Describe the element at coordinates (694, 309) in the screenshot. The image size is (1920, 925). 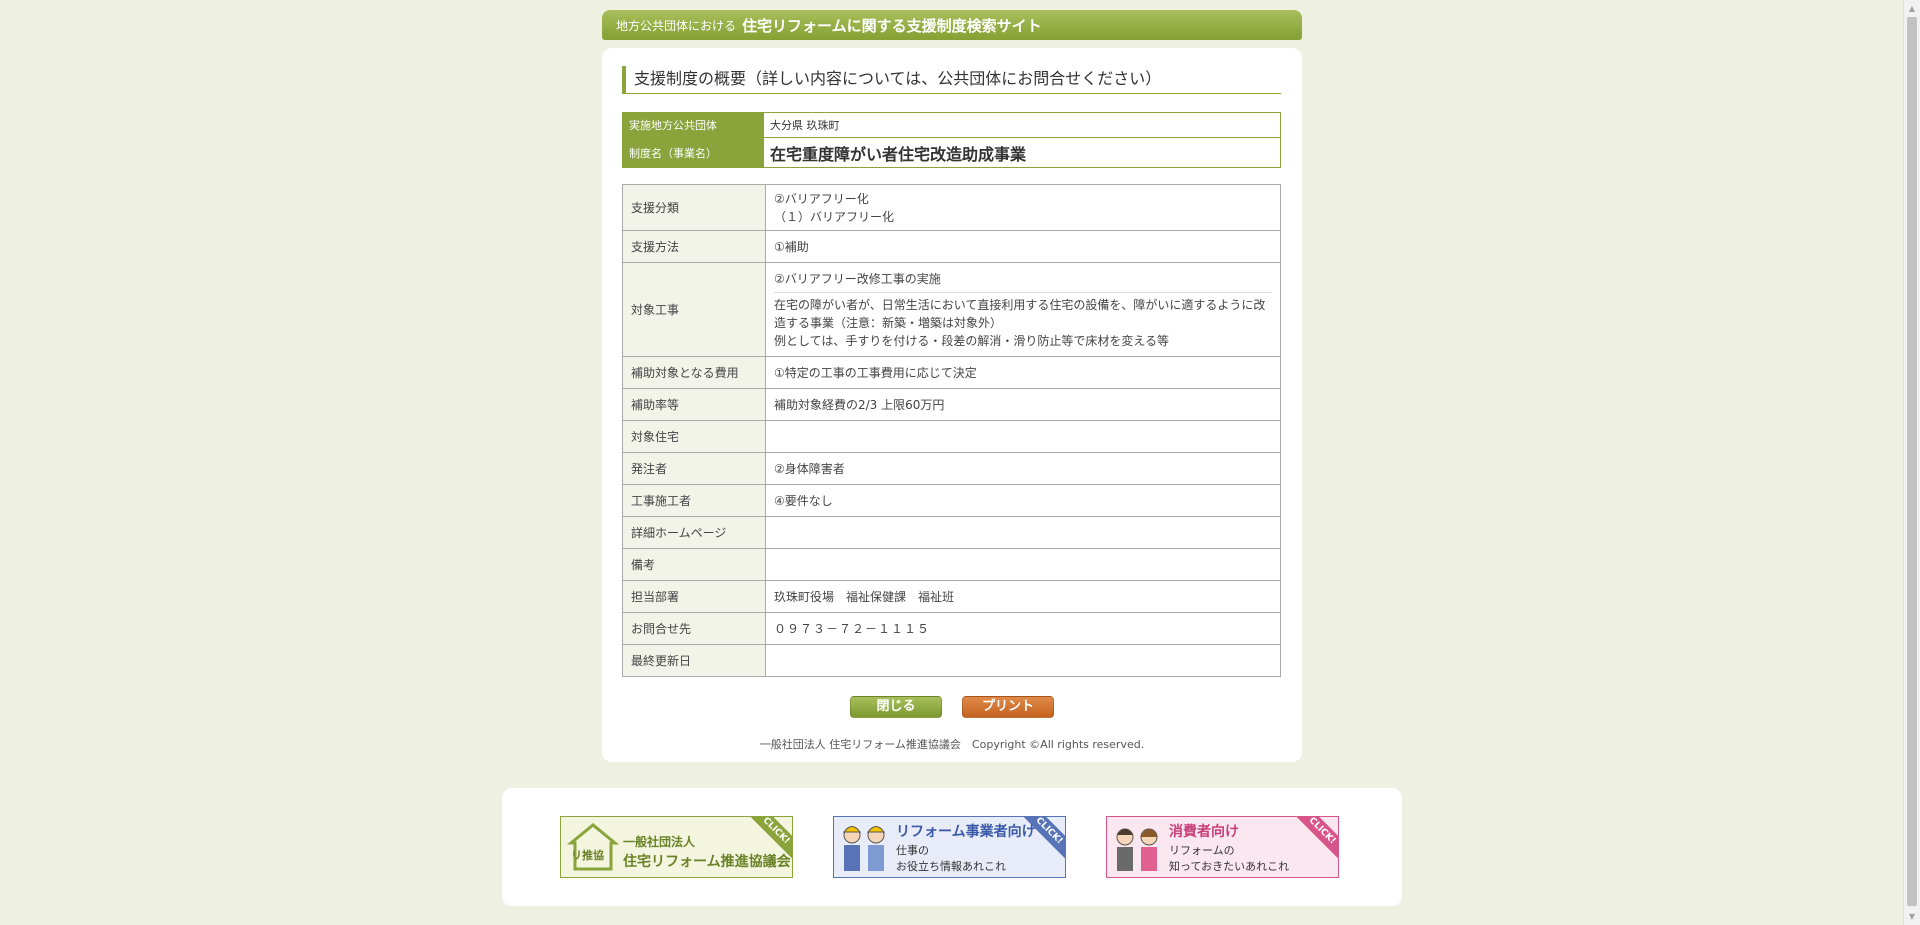
I see `work-label: 対象工事` at that location.